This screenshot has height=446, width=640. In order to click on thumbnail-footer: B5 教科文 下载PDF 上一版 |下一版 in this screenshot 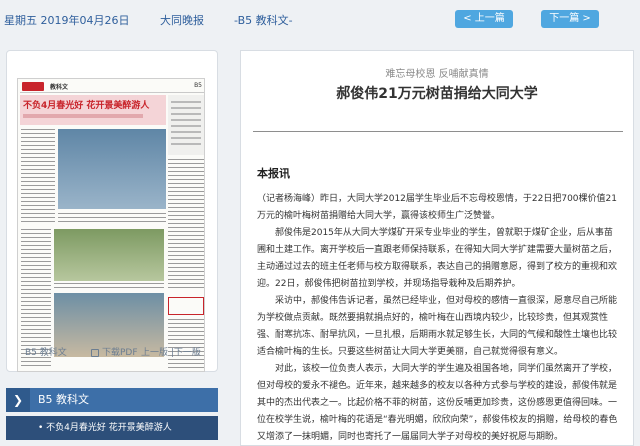, I will do `click(113, 351)`.